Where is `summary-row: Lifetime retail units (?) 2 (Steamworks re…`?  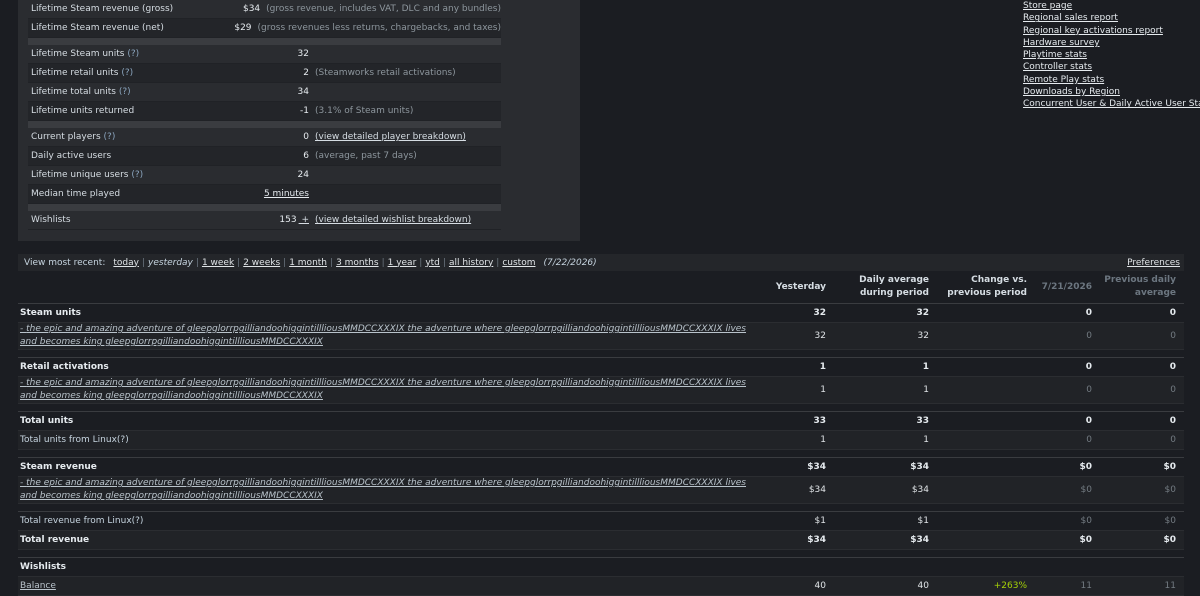
summary-row: Lifetime retail units (?) 2 (Steamworks re… is located at coordinates (264, 73).